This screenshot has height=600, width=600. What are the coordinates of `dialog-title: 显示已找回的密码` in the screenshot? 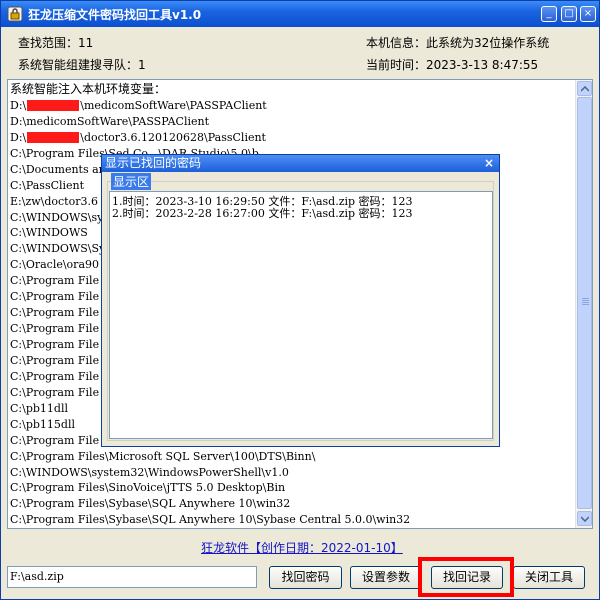 It's located at (153, 163).